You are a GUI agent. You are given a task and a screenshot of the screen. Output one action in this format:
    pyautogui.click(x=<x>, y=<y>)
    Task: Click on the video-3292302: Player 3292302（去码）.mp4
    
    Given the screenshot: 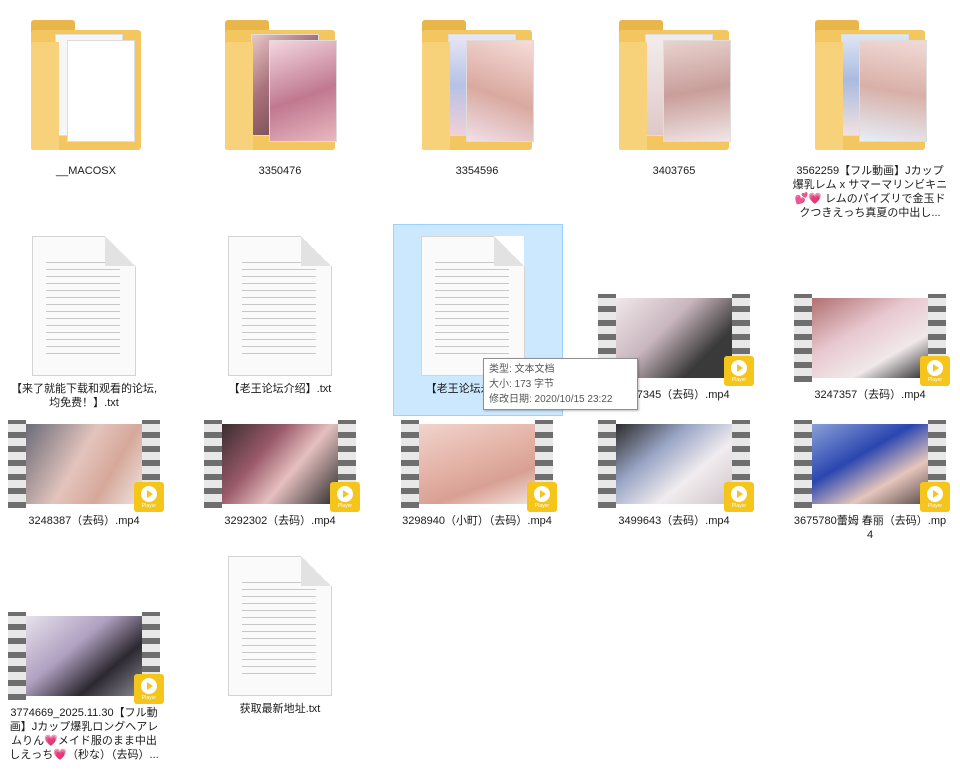 What is the action you would take?
    pyautogui.click(x=280, y=474)
    